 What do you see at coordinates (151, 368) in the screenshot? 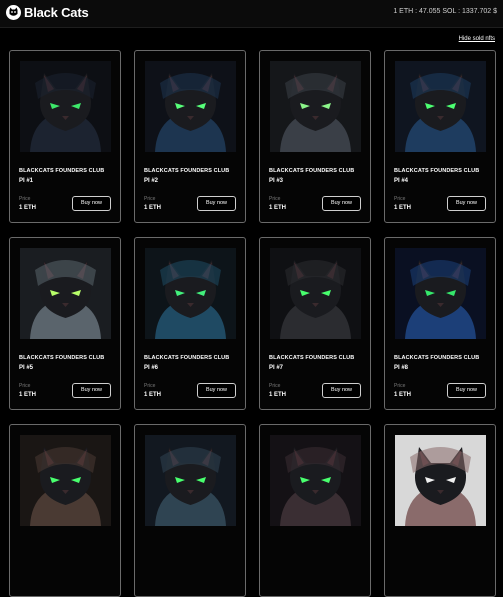
I see `token-id: PI #6` at bounding box center [151, 368].